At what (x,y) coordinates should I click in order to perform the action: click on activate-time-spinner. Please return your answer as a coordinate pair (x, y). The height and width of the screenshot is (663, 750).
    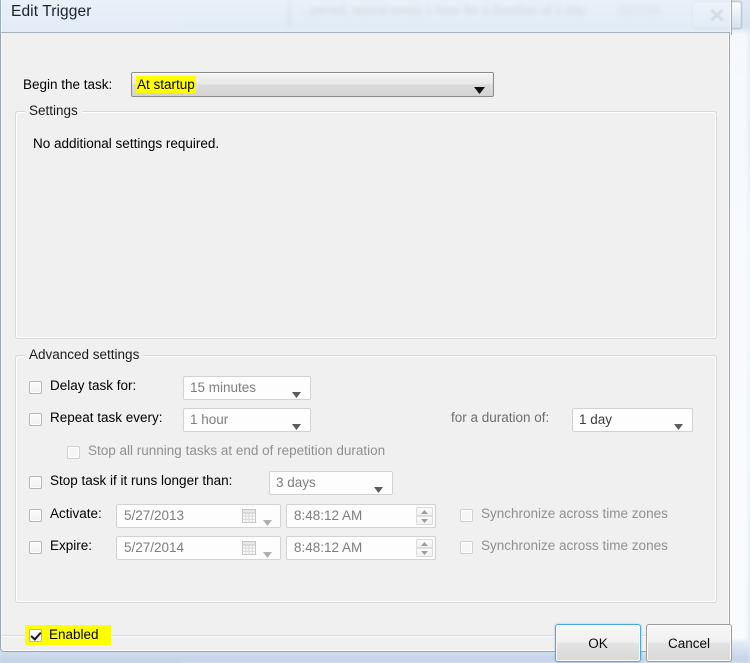
    Looking at the image, I should click on (424, 516).